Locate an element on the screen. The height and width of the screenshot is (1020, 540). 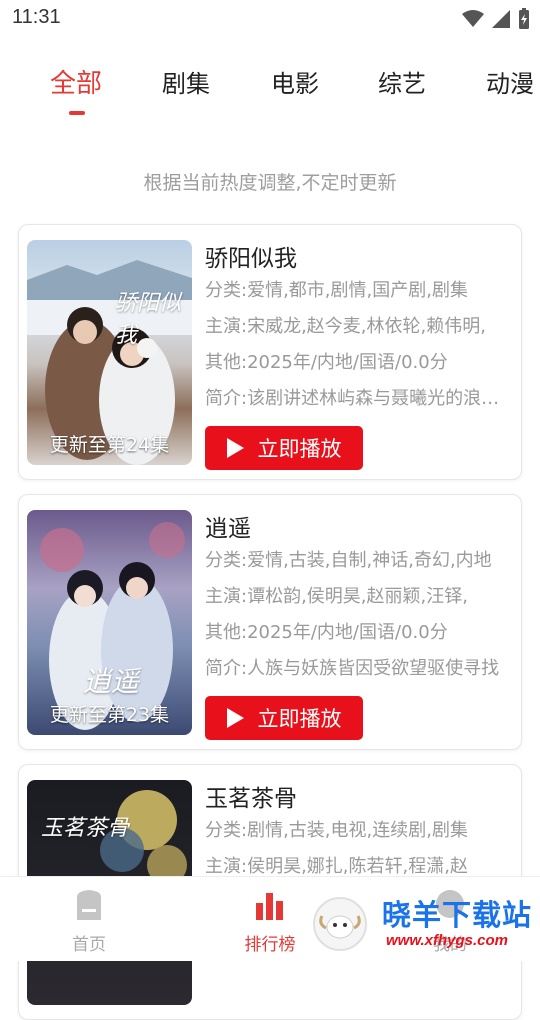
nav-ranking-label: 排行榜 is located at coordinates (270, 945).